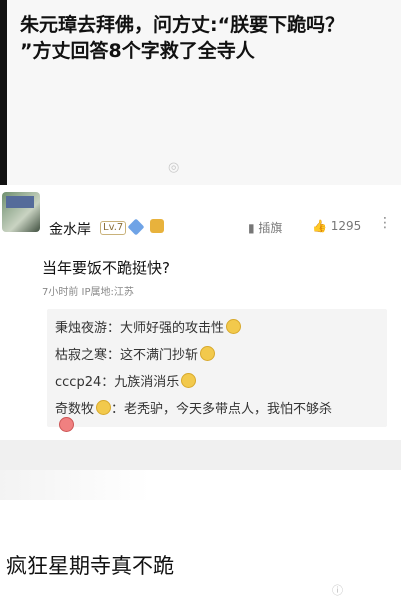 The height and width of the screenshot is (598, 401). What do you see at coordinates (166, 328) in the screenshot?
I see `reply-text: ：大师好强的攻击性` at bounding box center [166, 328].